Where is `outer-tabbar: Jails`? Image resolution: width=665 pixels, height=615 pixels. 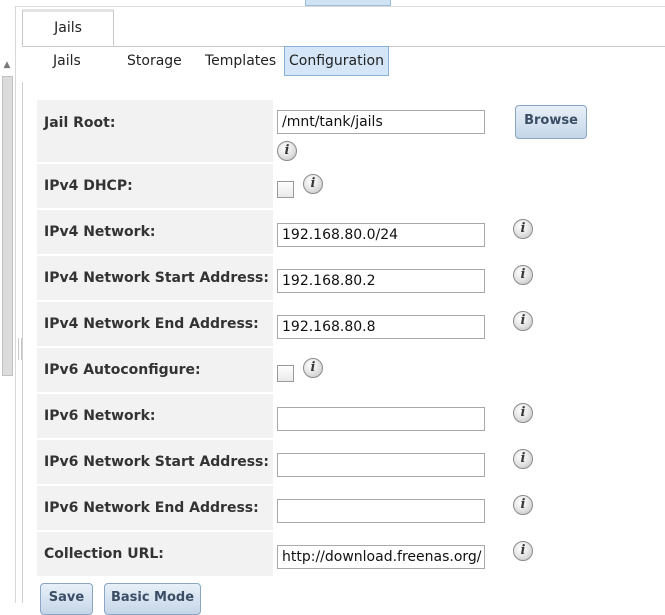 outer-tabbar: Jails is located at coordinates (343, 26).